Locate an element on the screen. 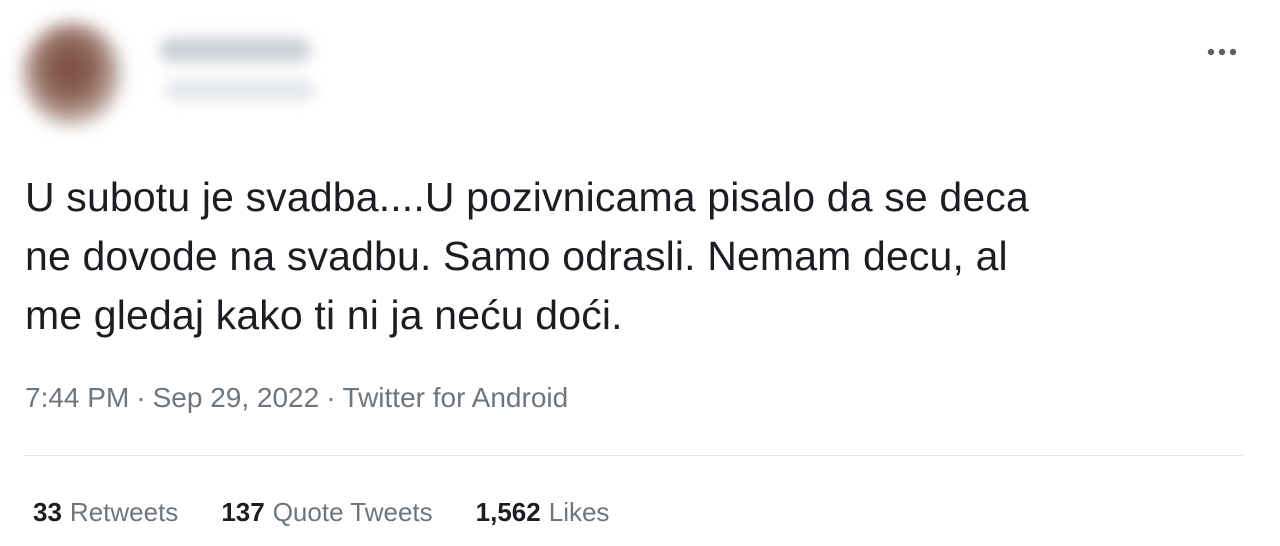  divider is located at coordinates (634, 455).